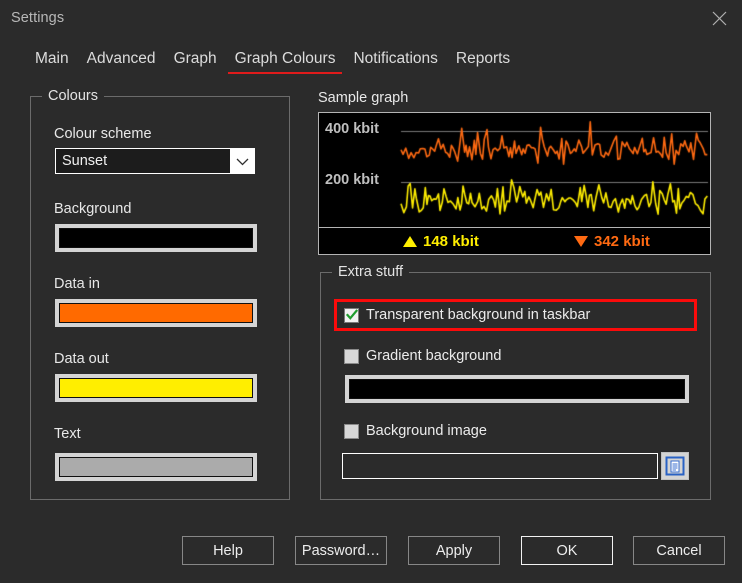 This screenshot has width=742, height=583. I want to click on window-title: Settings, so click(38, 18).